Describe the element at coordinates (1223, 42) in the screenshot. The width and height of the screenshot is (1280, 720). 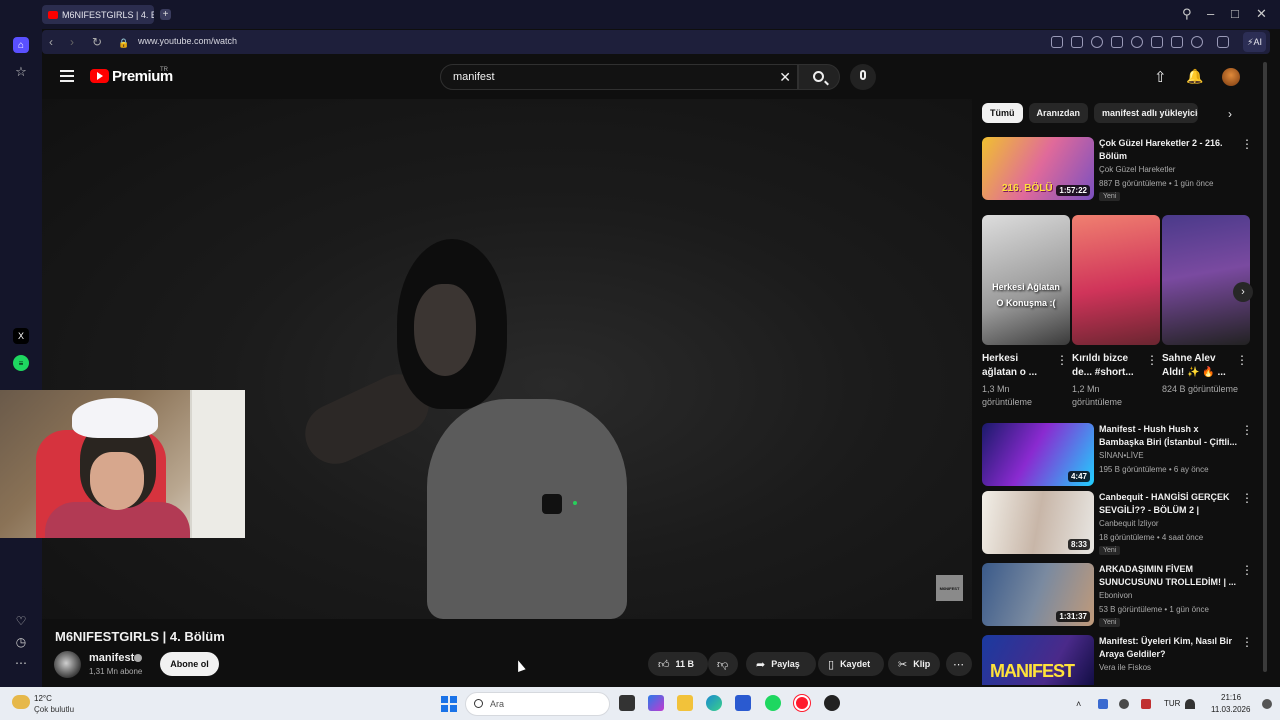
I see `extensions-icon` at that location.